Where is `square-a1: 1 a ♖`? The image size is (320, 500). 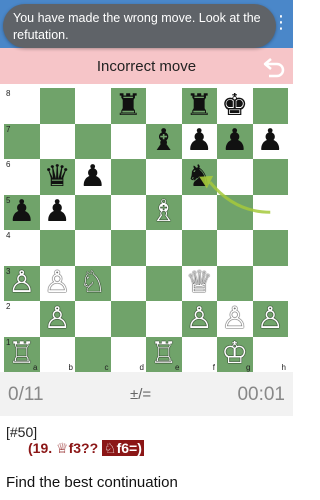 square-a1: 1 a ♖ is located at coordinates (22, 354).